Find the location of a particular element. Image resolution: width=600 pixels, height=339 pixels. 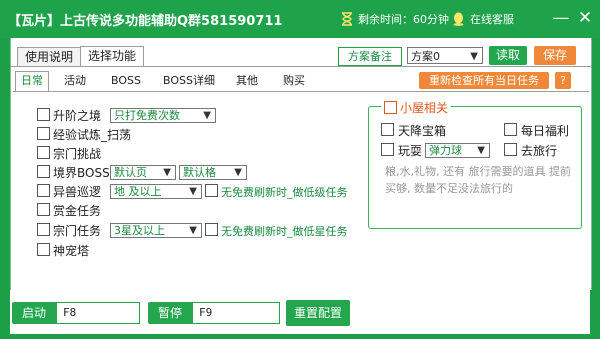

tab-divider is located at coordinates (301, 66).